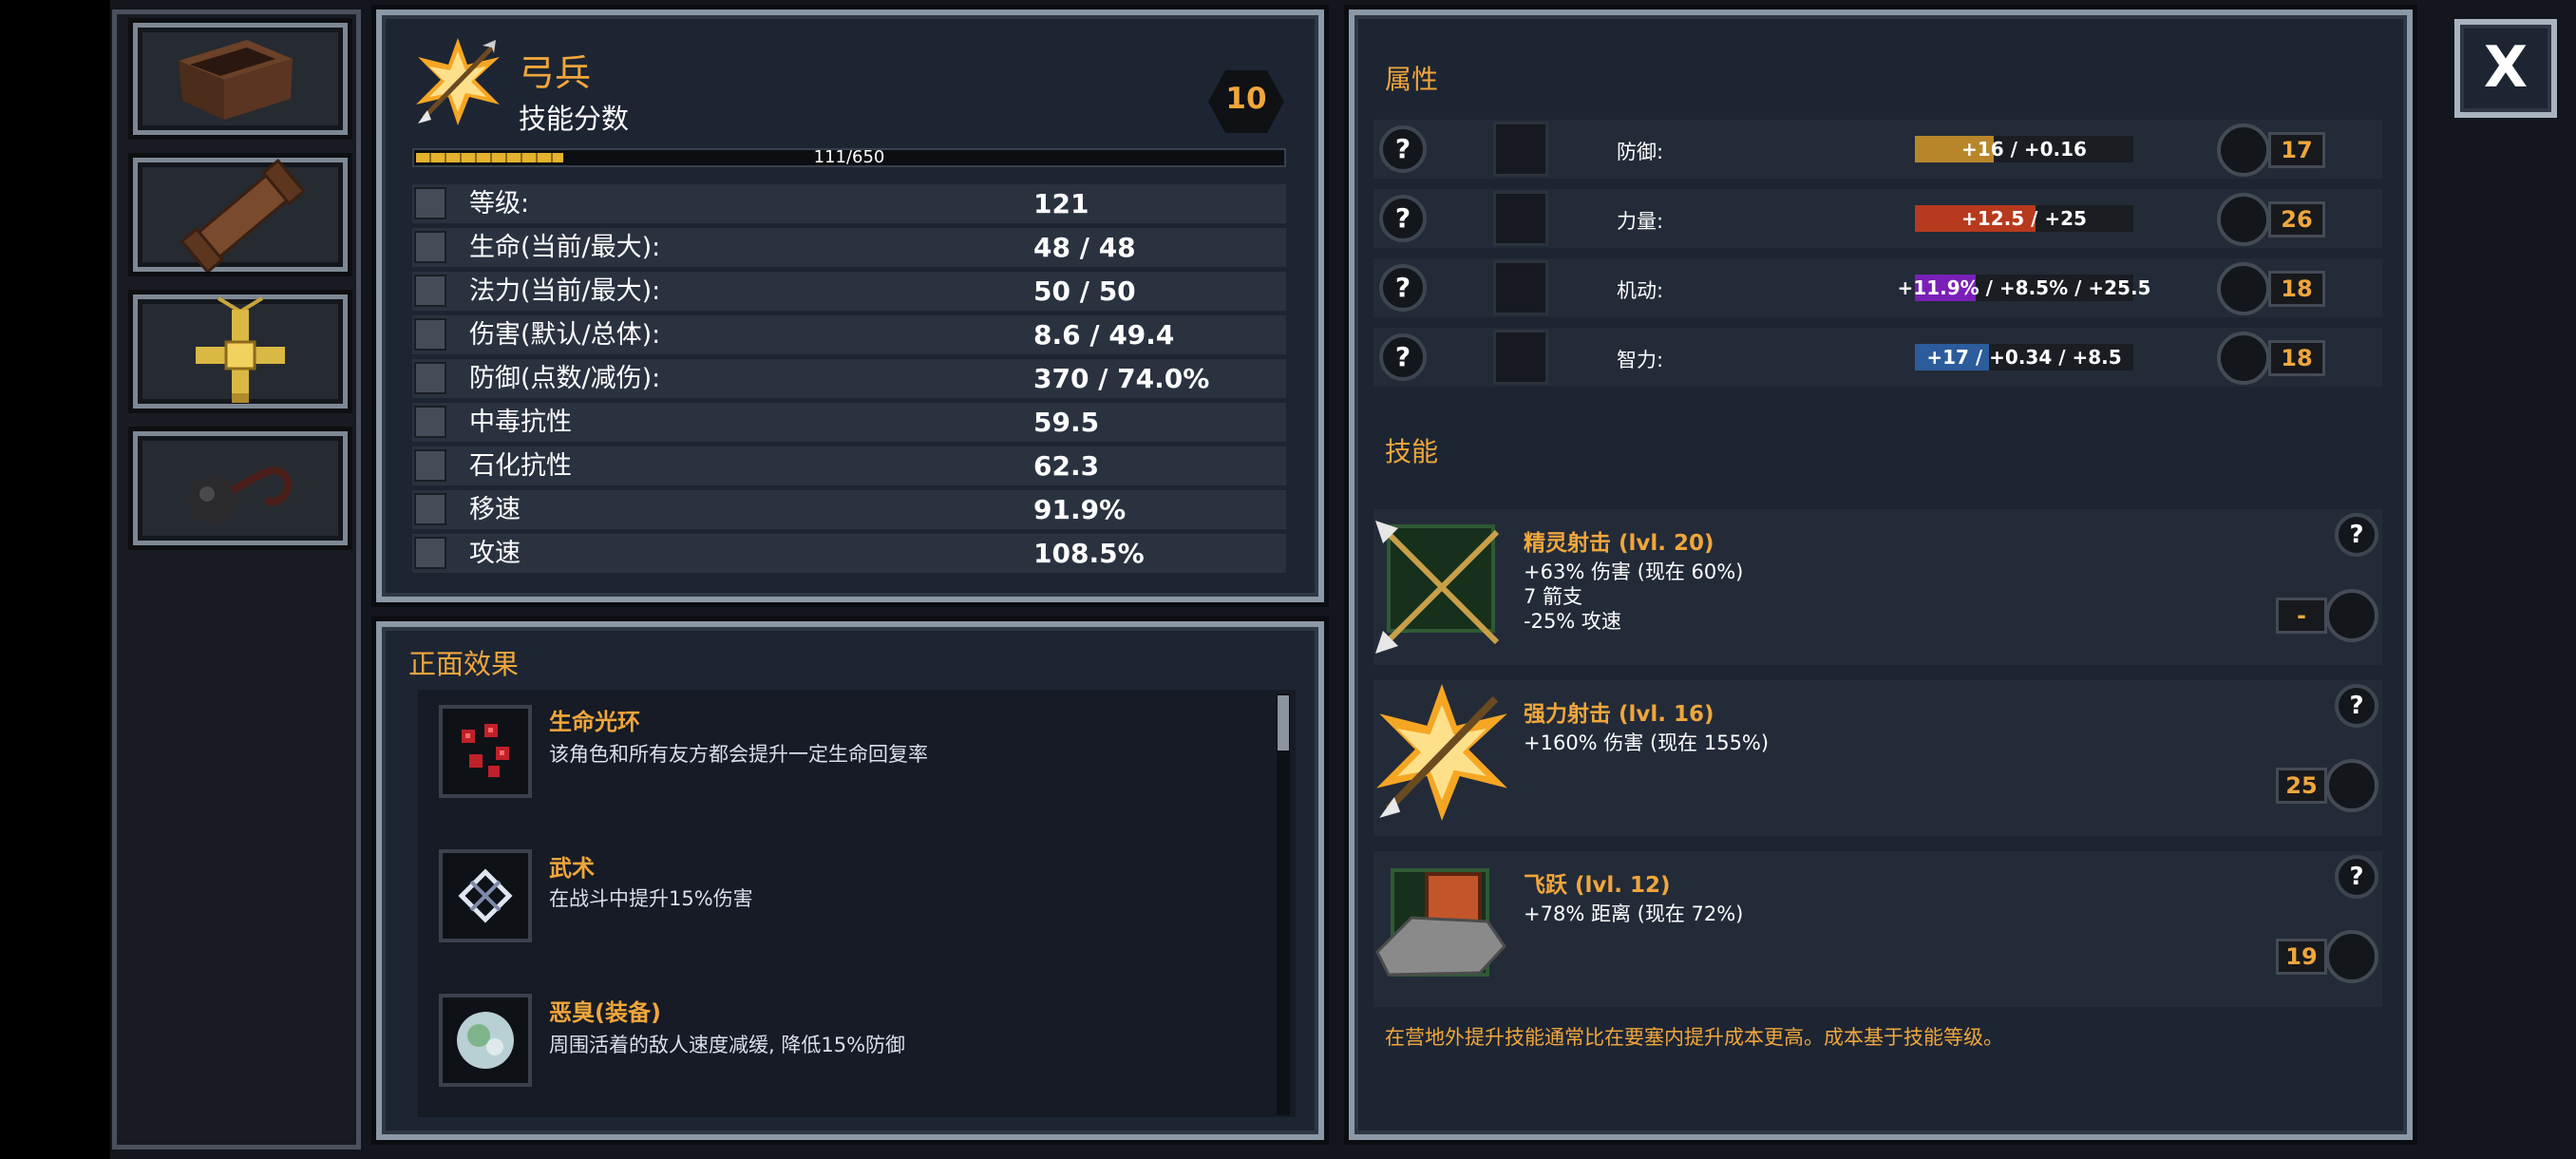 The image size is (2576, 1159). I want to click on attribute-bar-text: +16 / +0.16, so click(2024, 149).